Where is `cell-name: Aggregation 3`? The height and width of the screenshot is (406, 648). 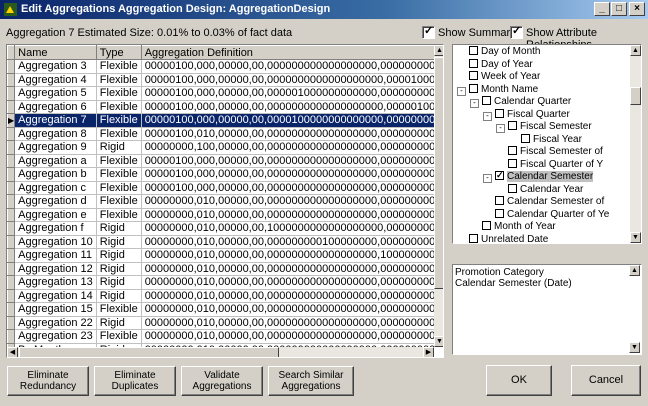 cell-name: Aggregation 3 is located at coordinates (55, 66).